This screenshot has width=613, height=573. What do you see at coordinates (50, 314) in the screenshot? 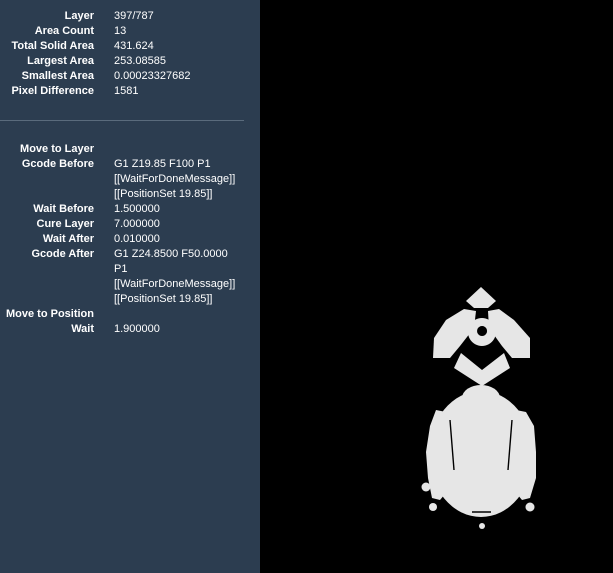
I see `move-to-position-label: Move to Position` at bounding box center [50, 314].